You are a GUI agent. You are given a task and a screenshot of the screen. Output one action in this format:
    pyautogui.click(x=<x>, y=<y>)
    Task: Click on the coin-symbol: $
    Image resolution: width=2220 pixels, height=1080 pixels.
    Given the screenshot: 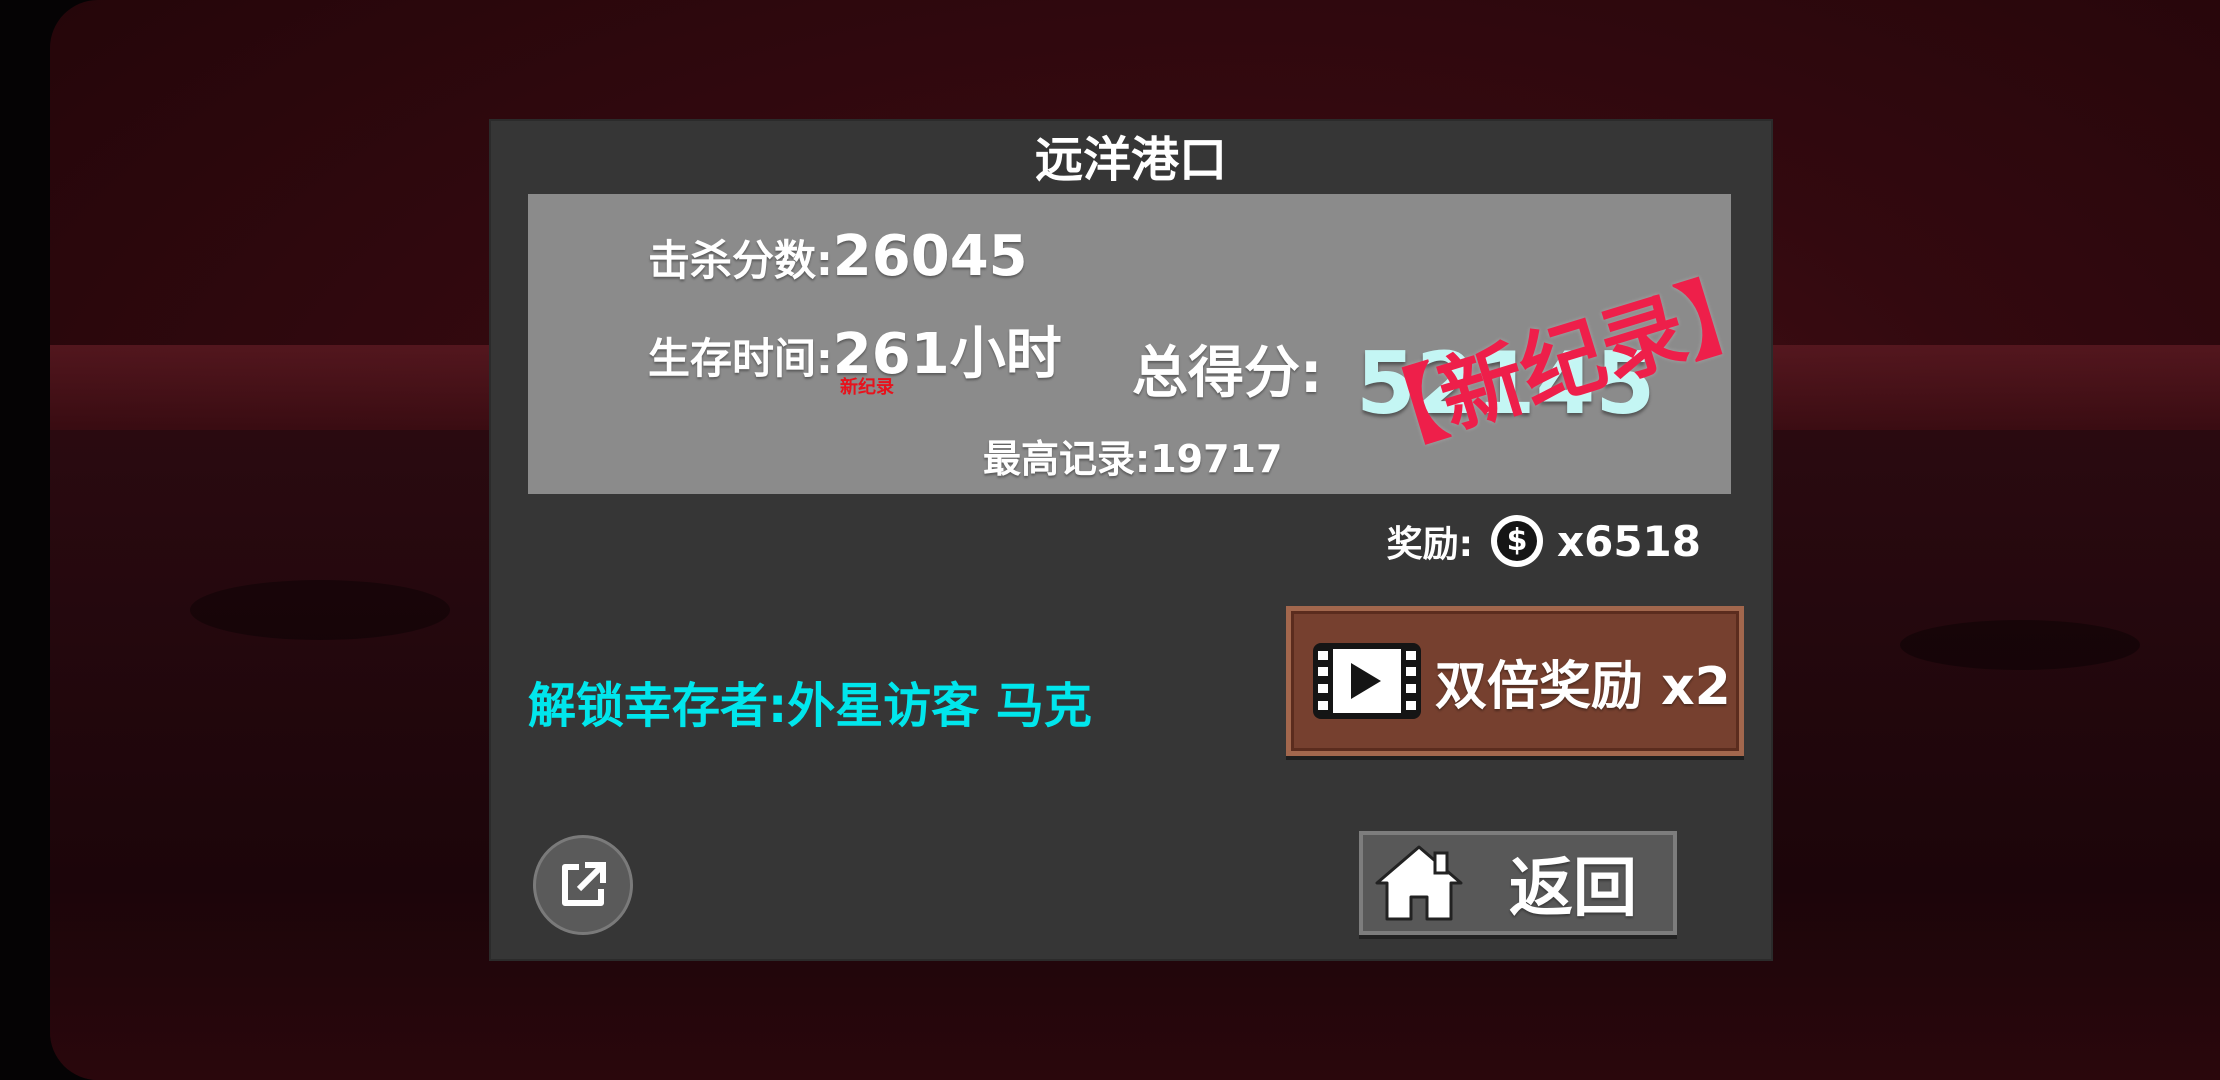 What is the action you would take?
    pyautogui.click(x=1517, y=541)
    